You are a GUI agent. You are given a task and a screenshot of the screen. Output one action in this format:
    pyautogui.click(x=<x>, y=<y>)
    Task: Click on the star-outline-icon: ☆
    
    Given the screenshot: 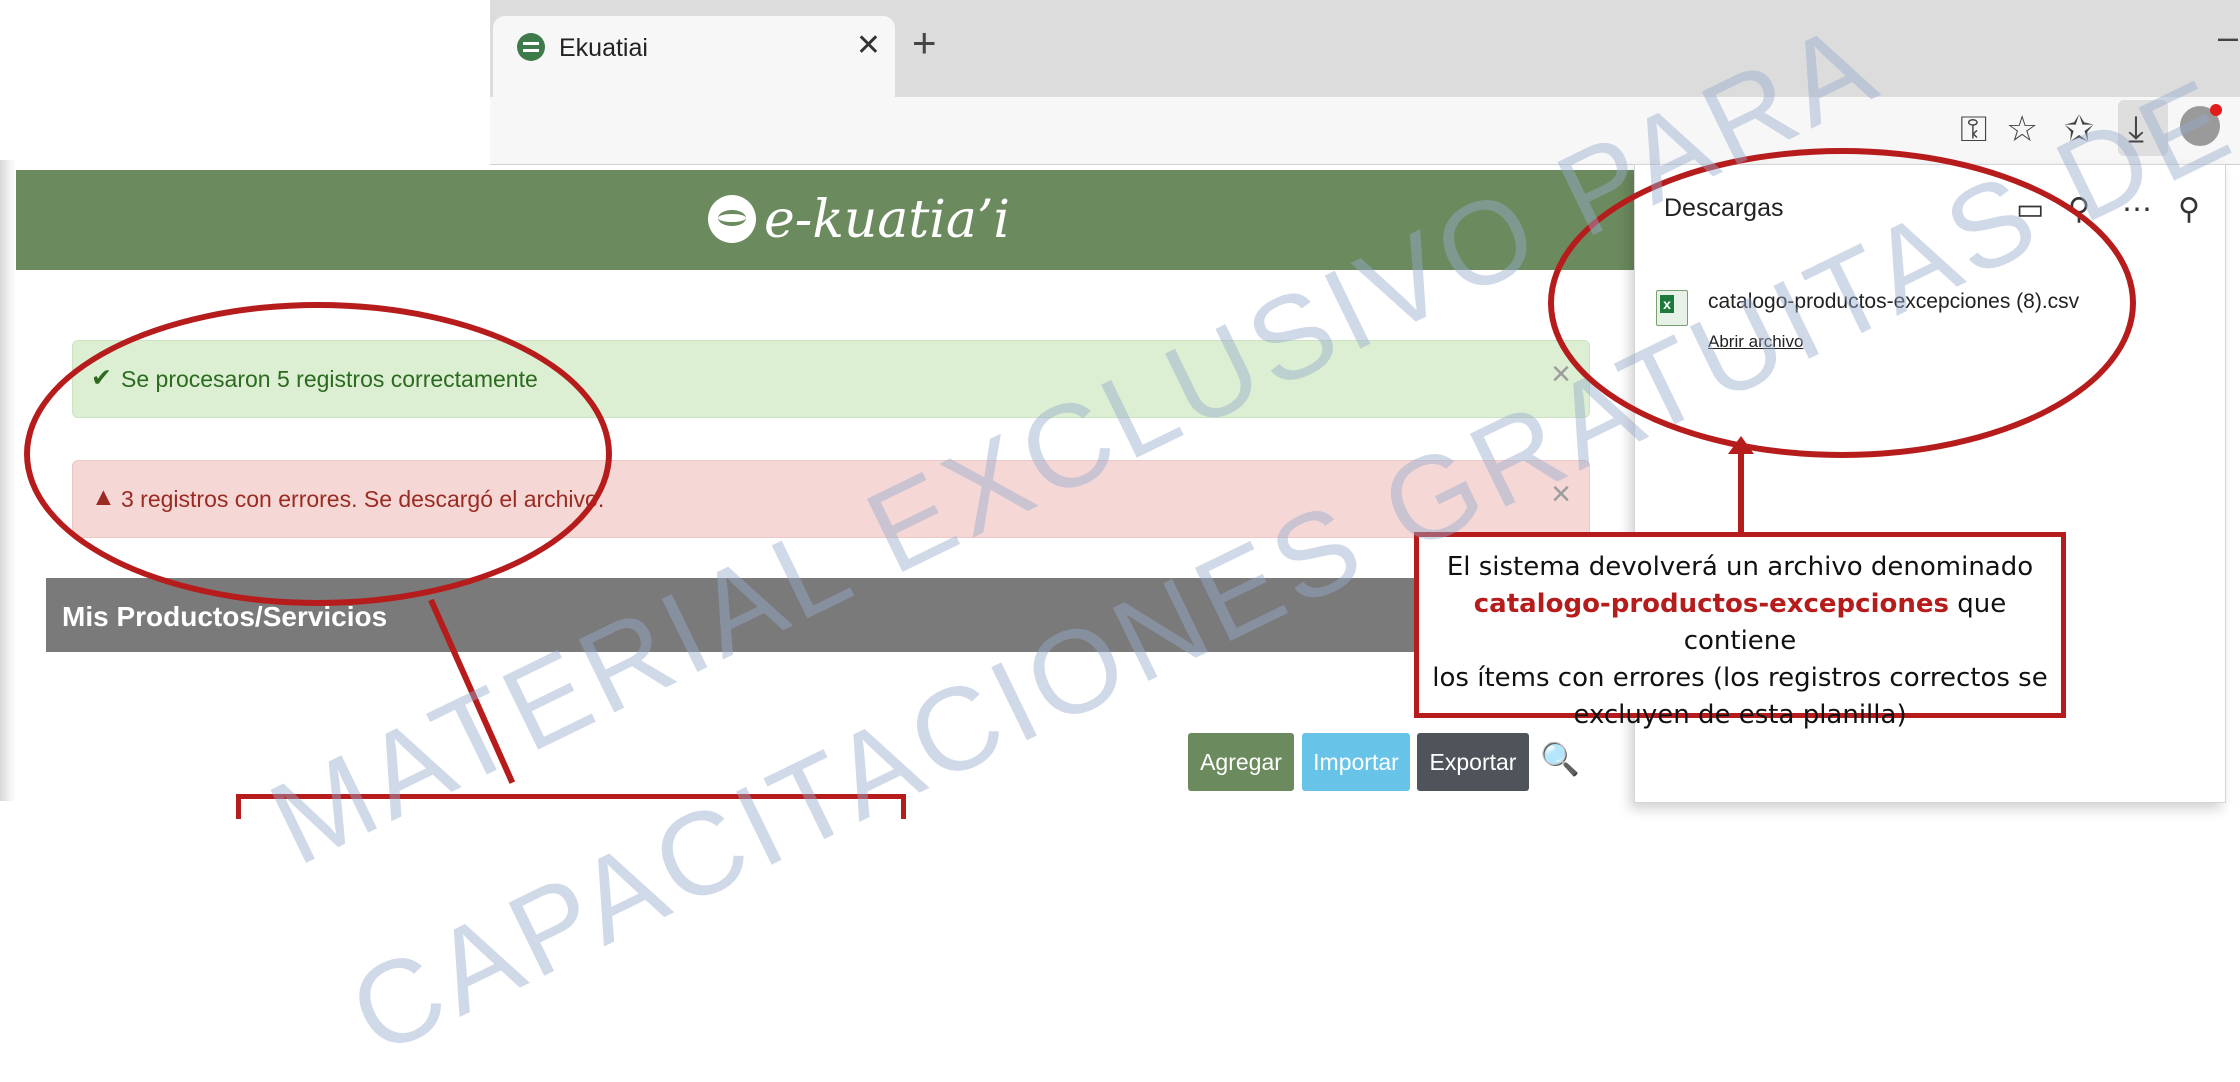 What is the action you would take?
    pyautogui.click(x=2022, y=129)
    